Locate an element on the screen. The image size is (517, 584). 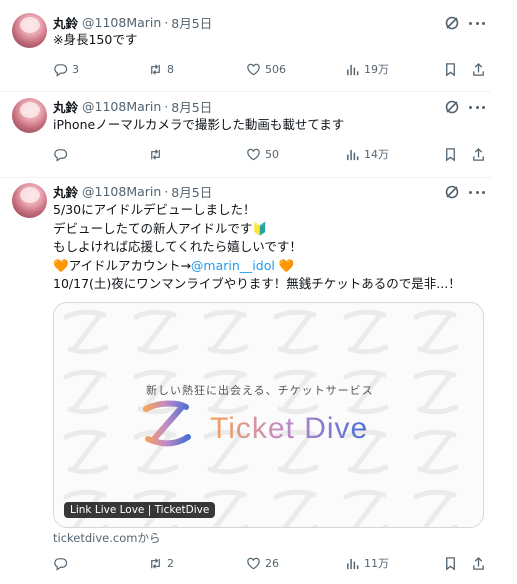
repost-button: 2 is located at coordinates (161, 563).